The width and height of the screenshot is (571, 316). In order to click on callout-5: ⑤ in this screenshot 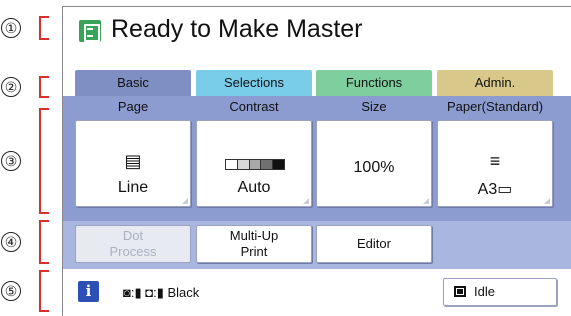, I will do `click(31, 291)`.